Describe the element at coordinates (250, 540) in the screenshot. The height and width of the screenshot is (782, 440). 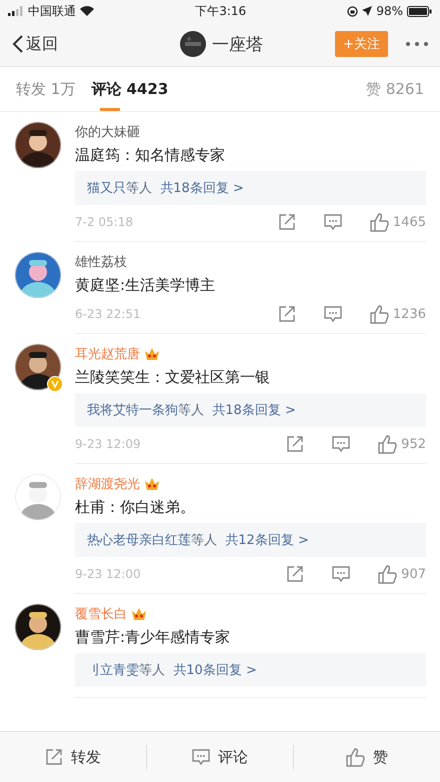
I see `replies-link: 热心老母亲白红莲等人 共12条回复 >` at that location.